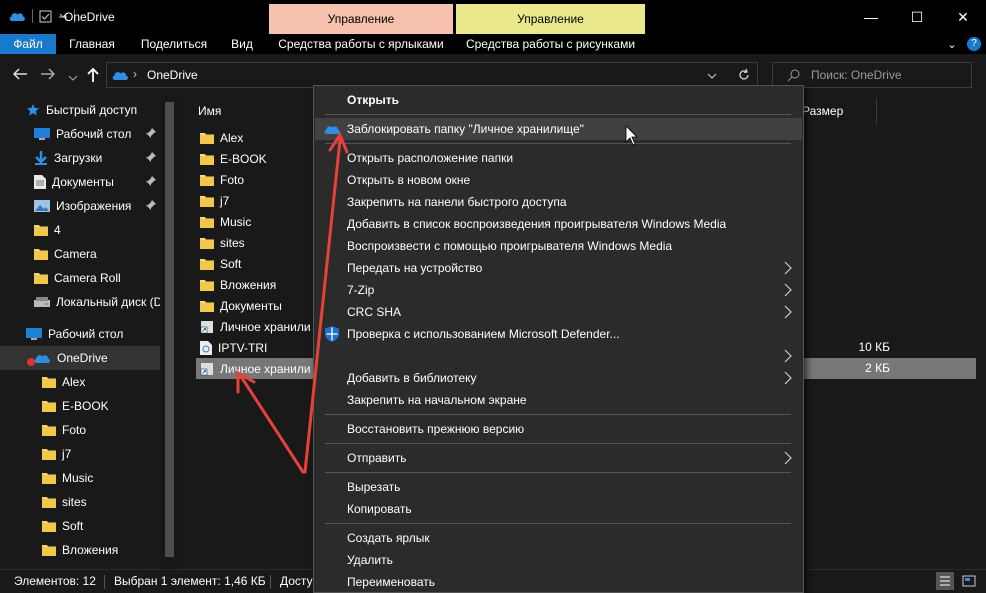 This screenshot has height=593, width=986. What do you see at coordinates (80, 406) in the screenshot?
I see `sidebar-item: E-BOOK` at bounding box center [80, 406].